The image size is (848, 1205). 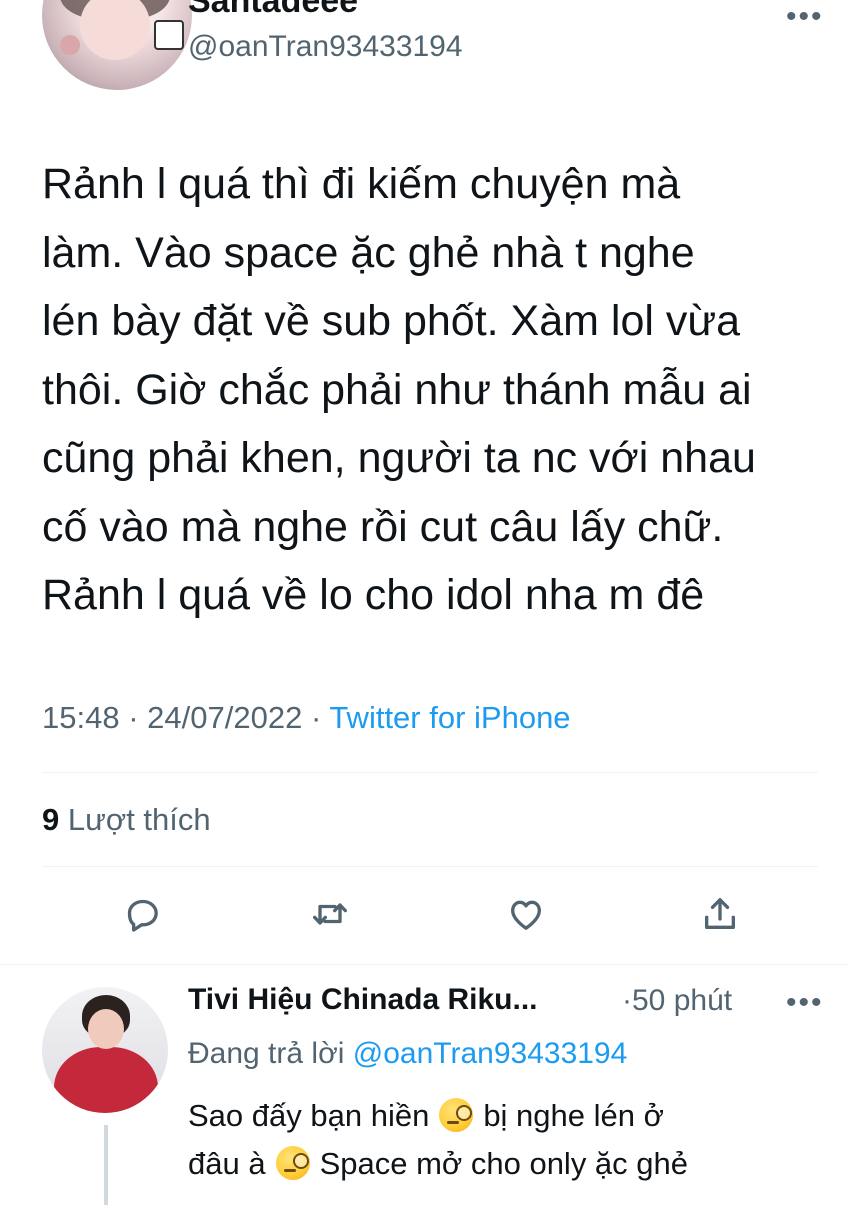 I want to click on tweet-text-line: Rảnh l quá về lo cho idol nha m đê, so click(x=373, y=595).